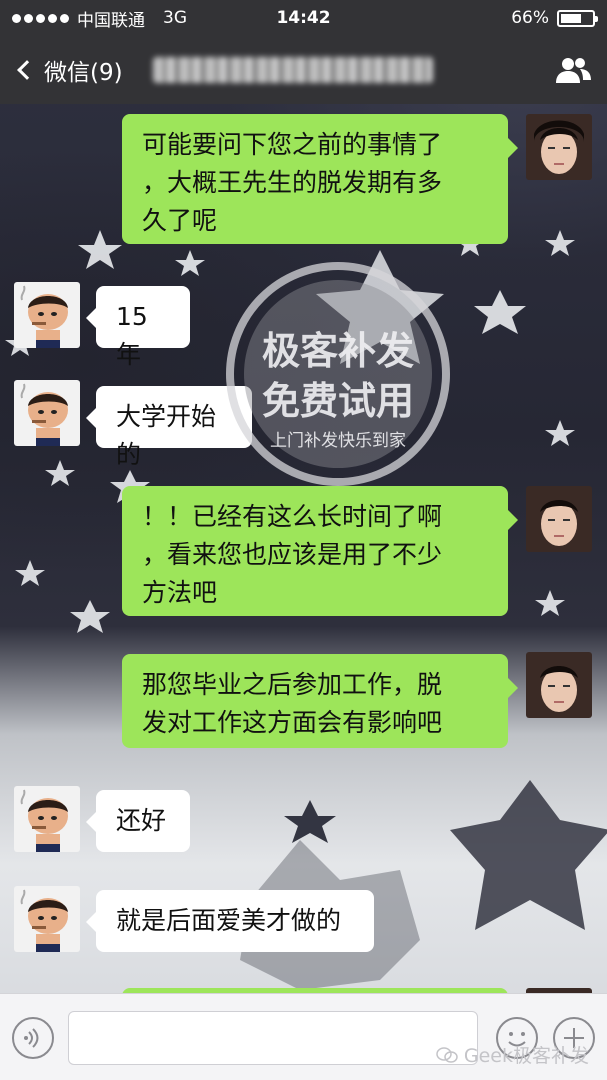 This screenshot has width=607, height=1080. I want to click on message-line: ，大概王先生的脱发期有多, so click(292, 182).